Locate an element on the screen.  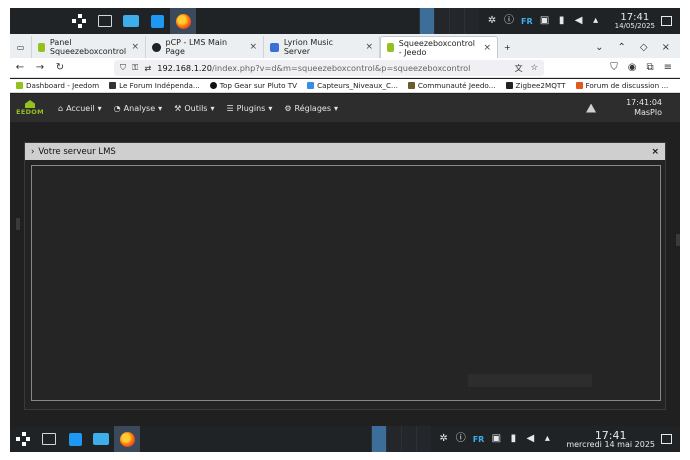
tab-overview-button: ▭ is located at coordinates (21, 47).